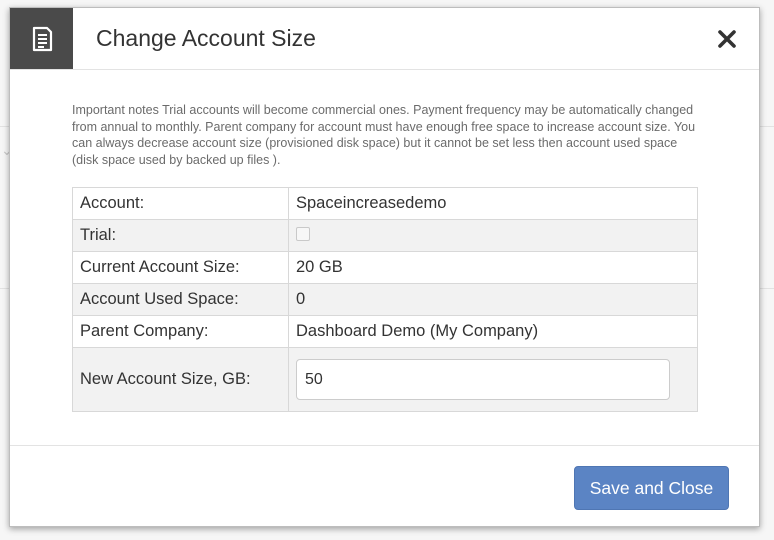 Image resolution: width=774 pixels, height=540 pixels. I want to click on dialog-title: Change Account Size, so click(206, 38).